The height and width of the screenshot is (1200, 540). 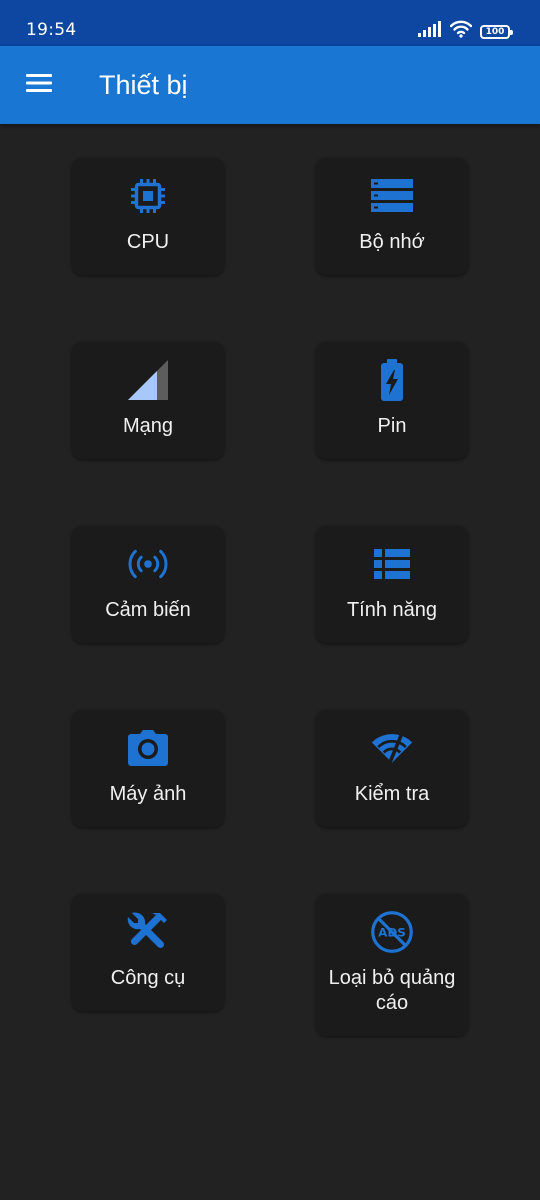 I want to click on tile-sensors: Cảm biến, so click(x=148, y=584).